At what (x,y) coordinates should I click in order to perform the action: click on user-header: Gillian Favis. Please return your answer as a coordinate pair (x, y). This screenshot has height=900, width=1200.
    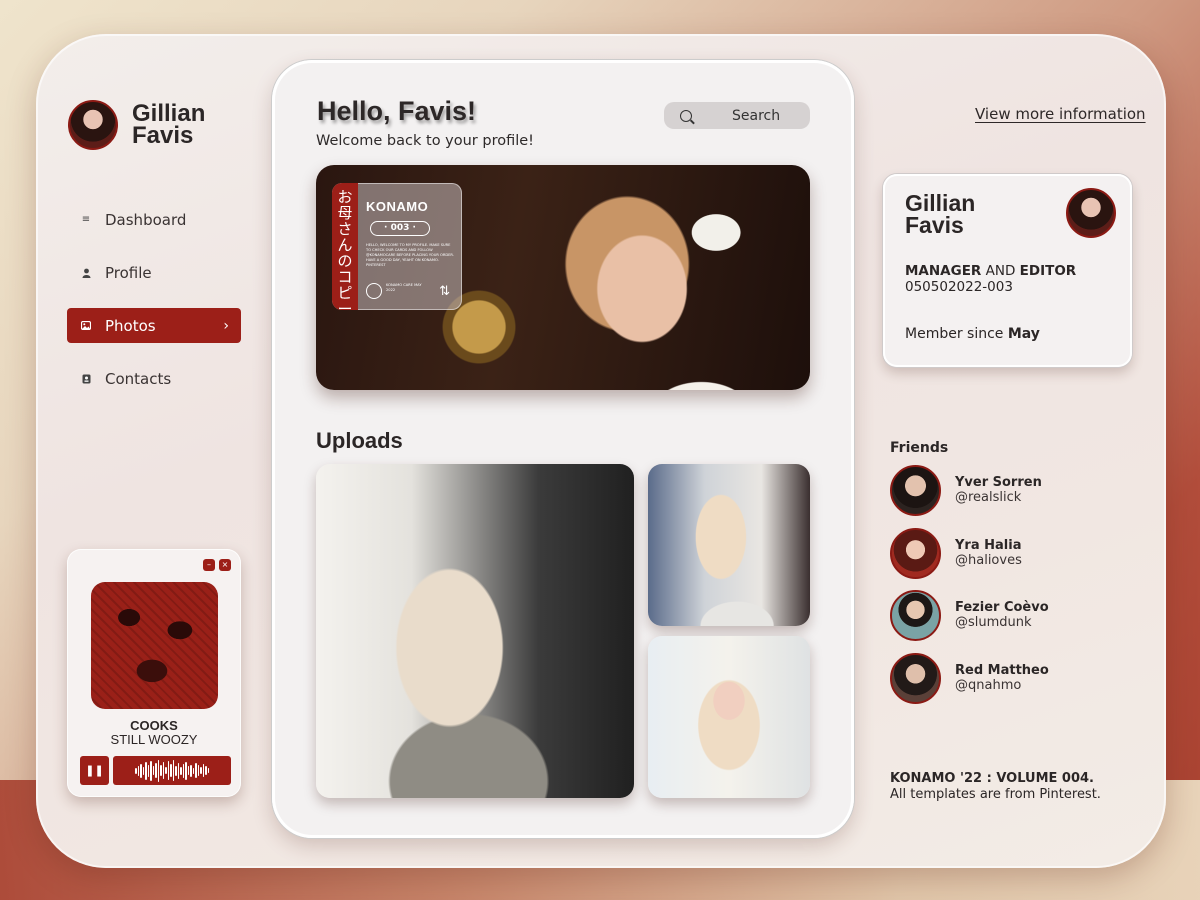
    Looking at the image, I should click on (145, 125).